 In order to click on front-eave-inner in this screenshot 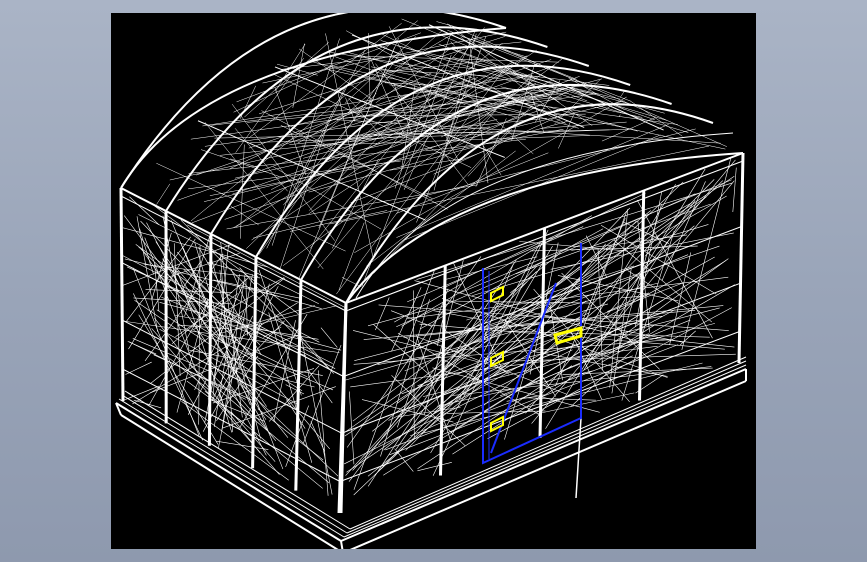, I will do `click(233, 253)`.